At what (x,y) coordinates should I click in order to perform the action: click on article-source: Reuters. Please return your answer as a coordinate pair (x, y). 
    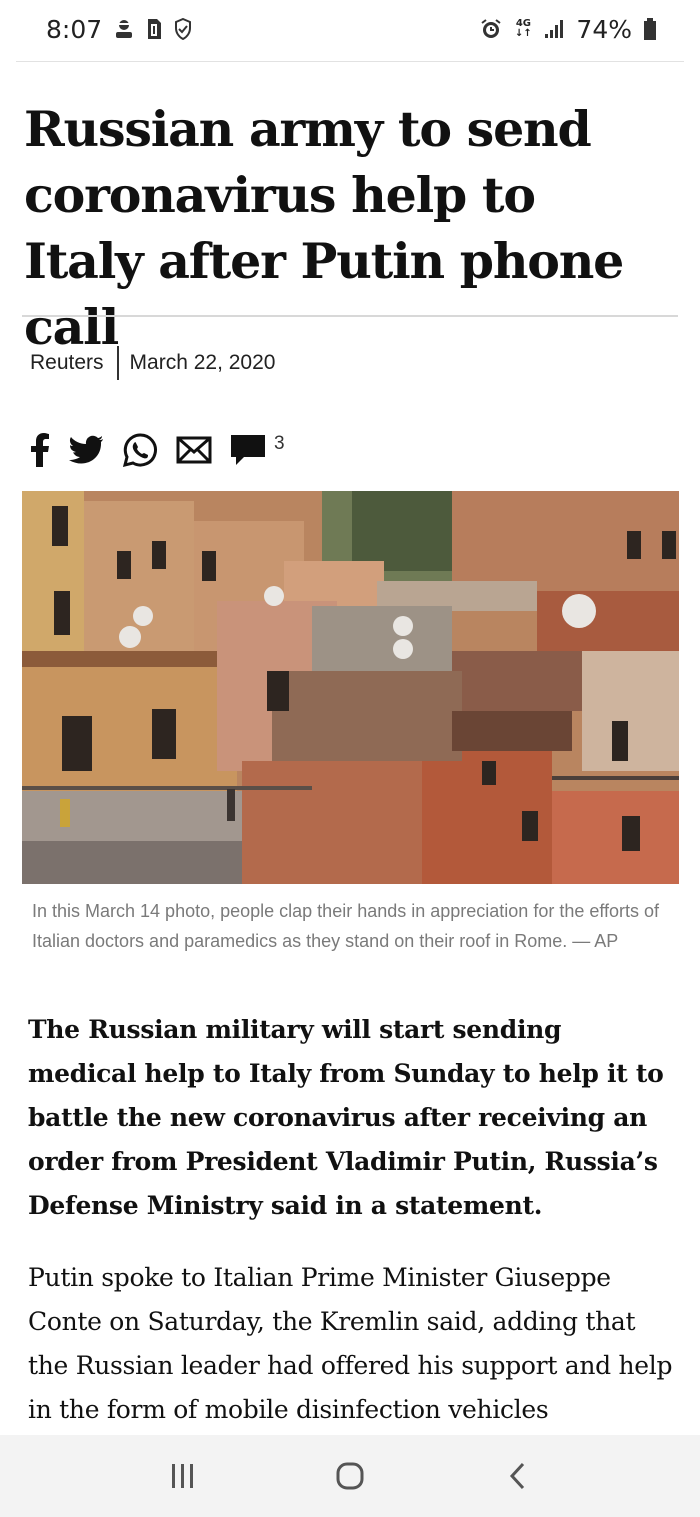
    Looking at the image, I should click on (67, 363).